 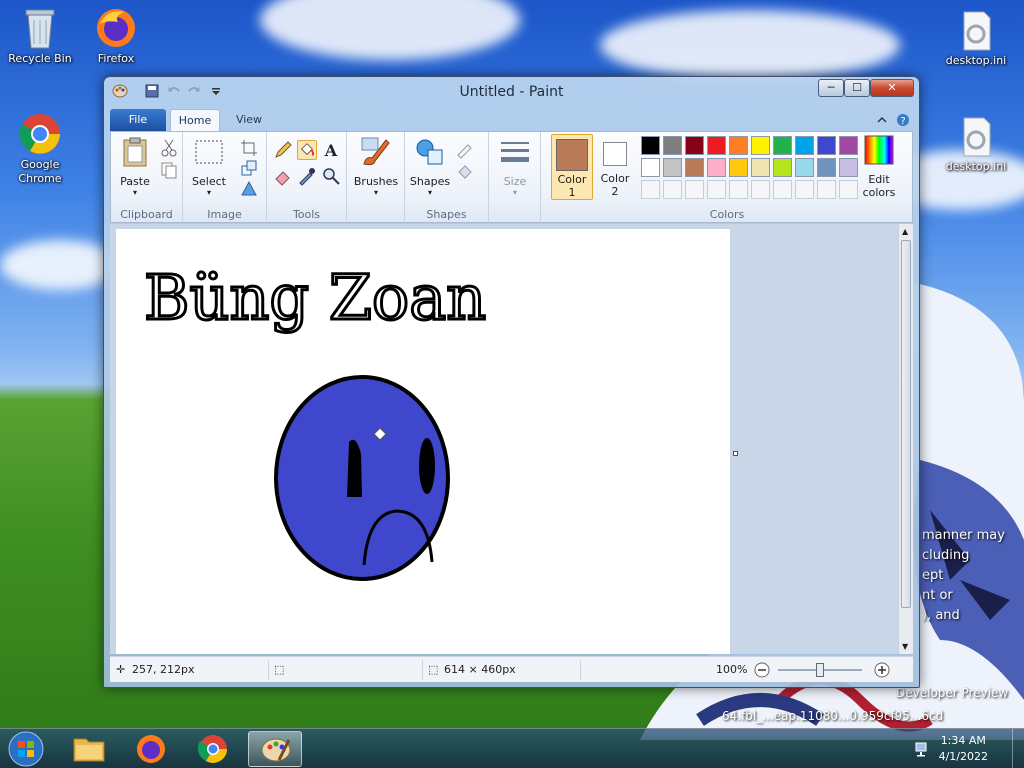 I want to click on zoom-slider-thumb, so click(x=820, y=670).